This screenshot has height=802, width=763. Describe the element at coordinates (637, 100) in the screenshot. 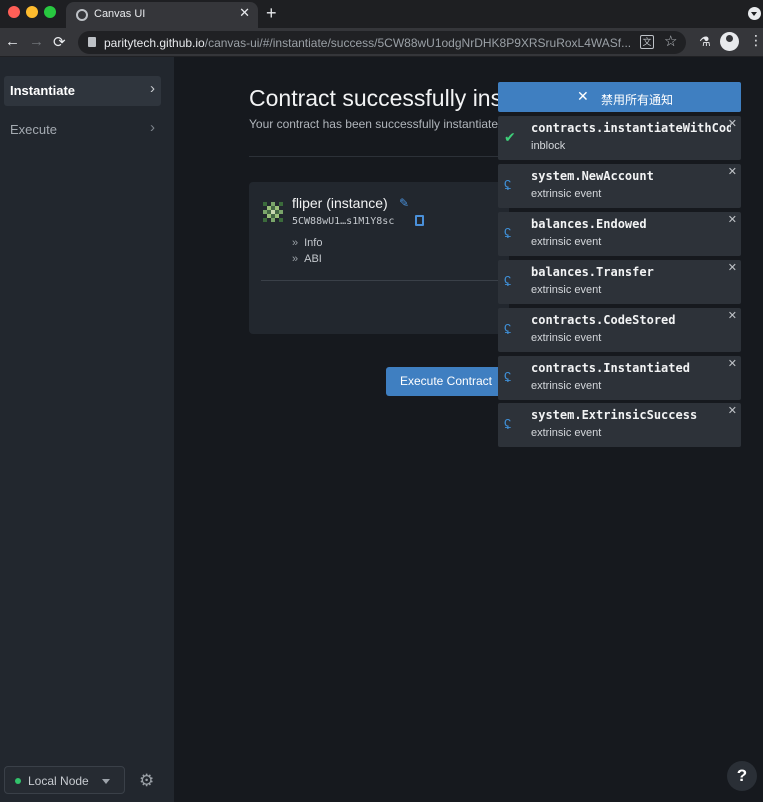

I see `dismiss-all-label: 禁用所有通知` at that location.